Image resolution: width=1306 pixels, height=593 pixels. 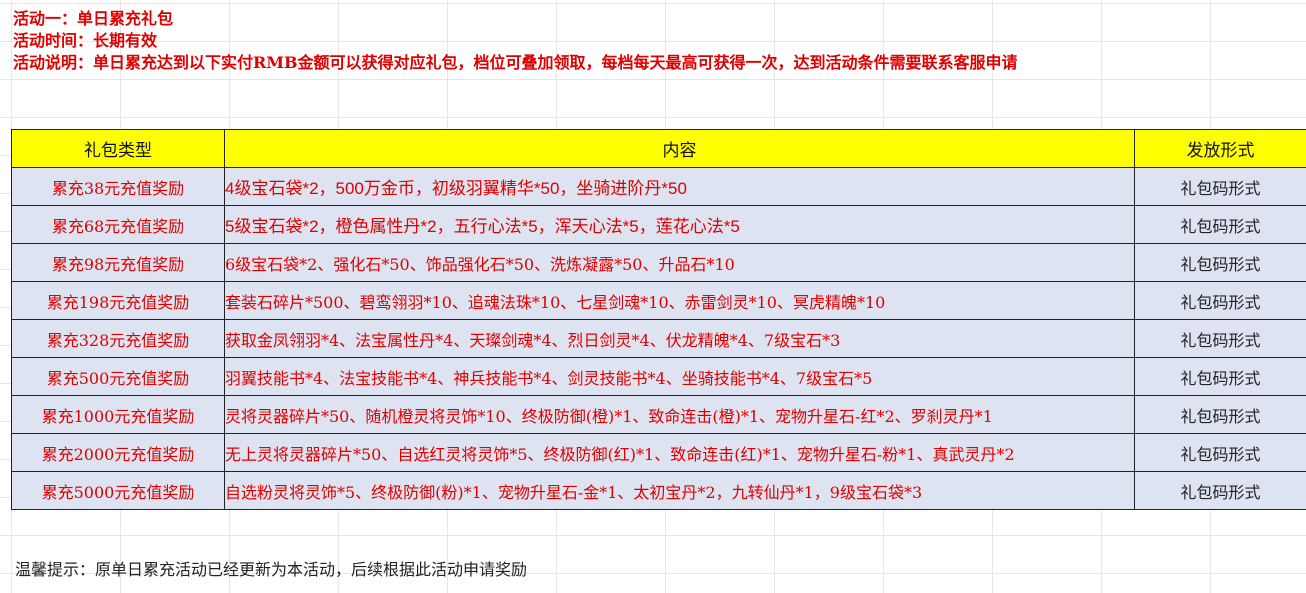 What do you see at coordinates (118, 186) in the screenshot?
I see `cell-type: 累充38元充值奖励` at bounding box center [118, 186].